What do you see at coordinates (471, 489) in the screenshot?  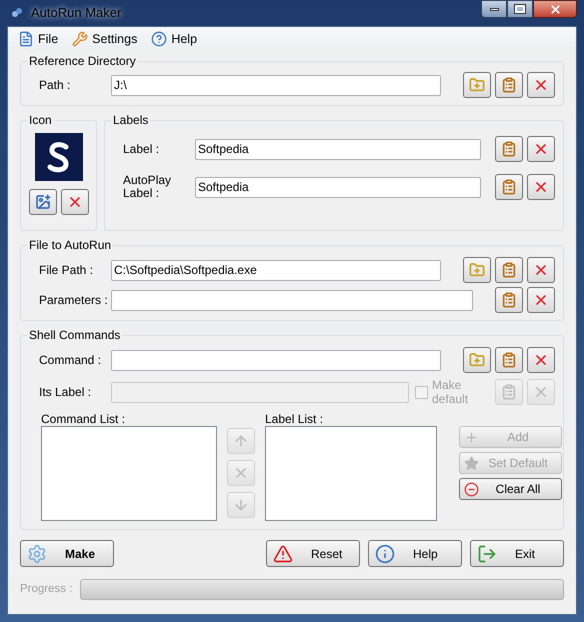 I see `minus-circle-icon` at bounding box center [471, 489].